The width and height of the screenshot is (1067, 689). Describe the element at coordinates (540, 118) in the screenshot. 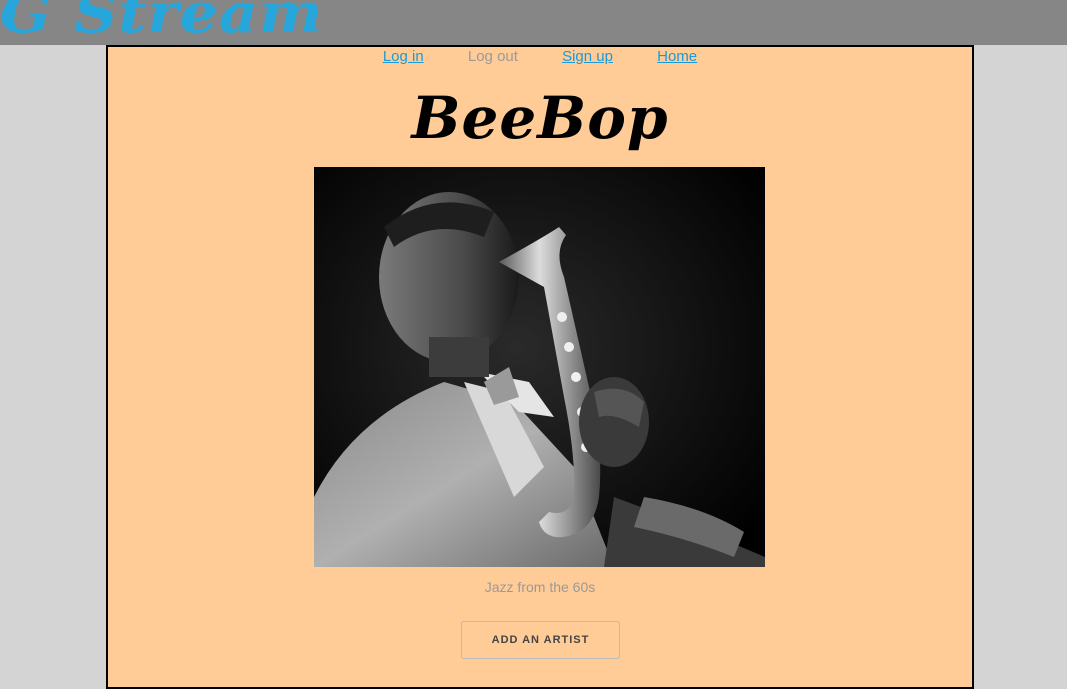

I see `page-title: BeeBop` at that location.